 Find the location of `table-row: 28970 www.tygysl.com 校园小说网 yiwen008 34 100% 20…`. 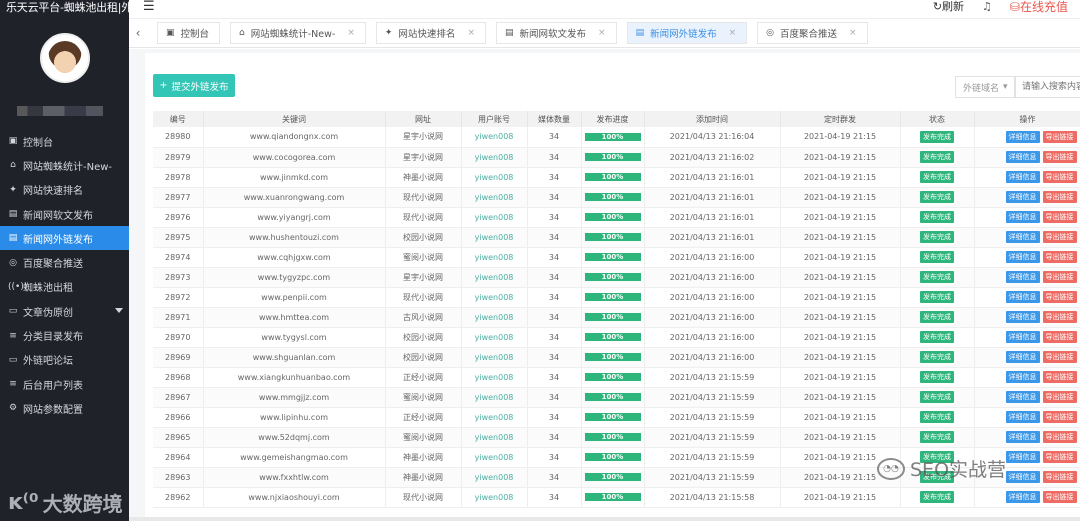

table-row: 28970 www.tygysl.com 校园小说网 yiwen008 34 100% 20… is located at coordinates (616, 337).